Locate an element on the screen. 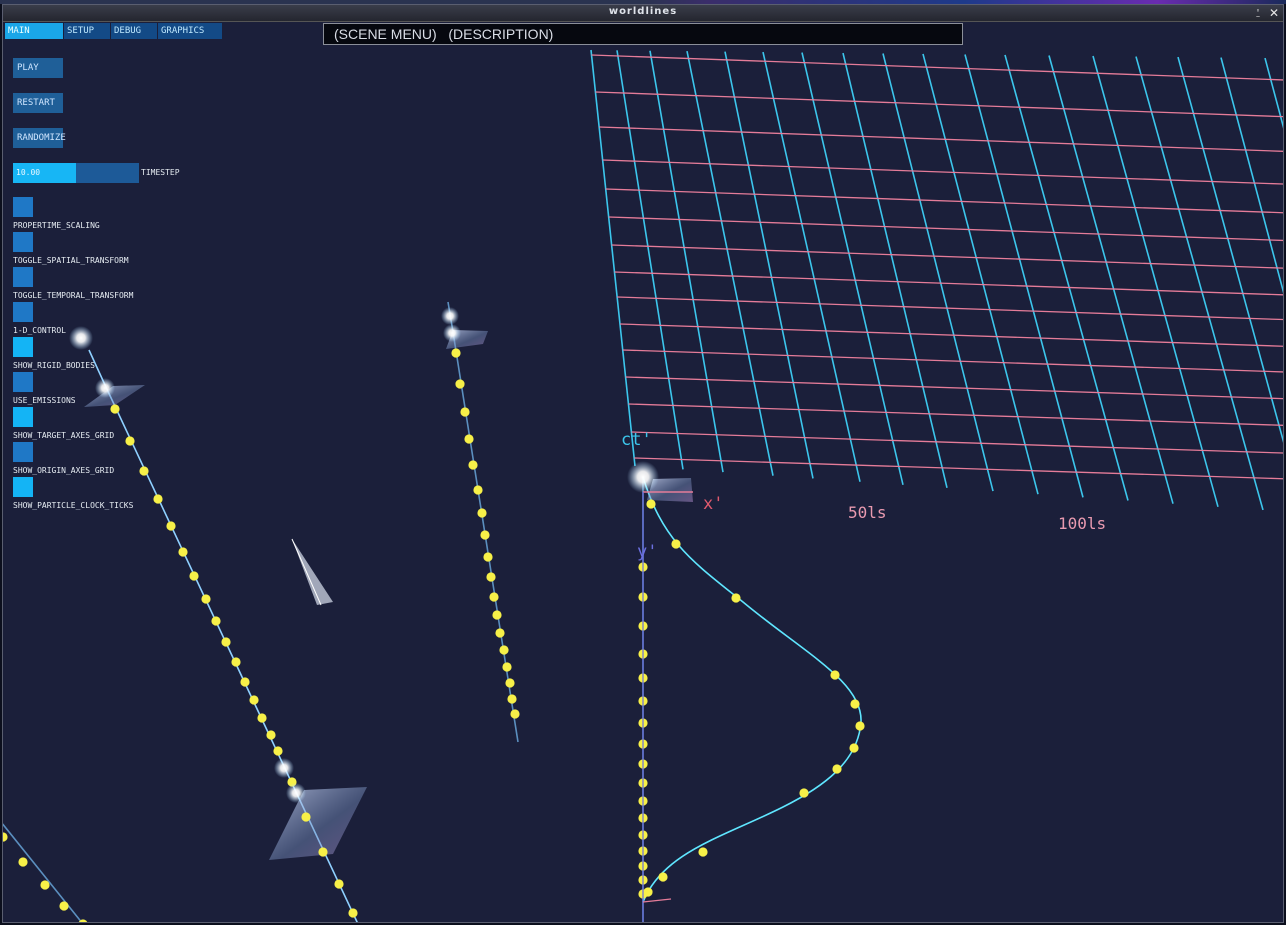 Image resolution: width=1286 pixels, height=925 pixels. timestep-value: 10.00 is located at coordinates (28, 172).